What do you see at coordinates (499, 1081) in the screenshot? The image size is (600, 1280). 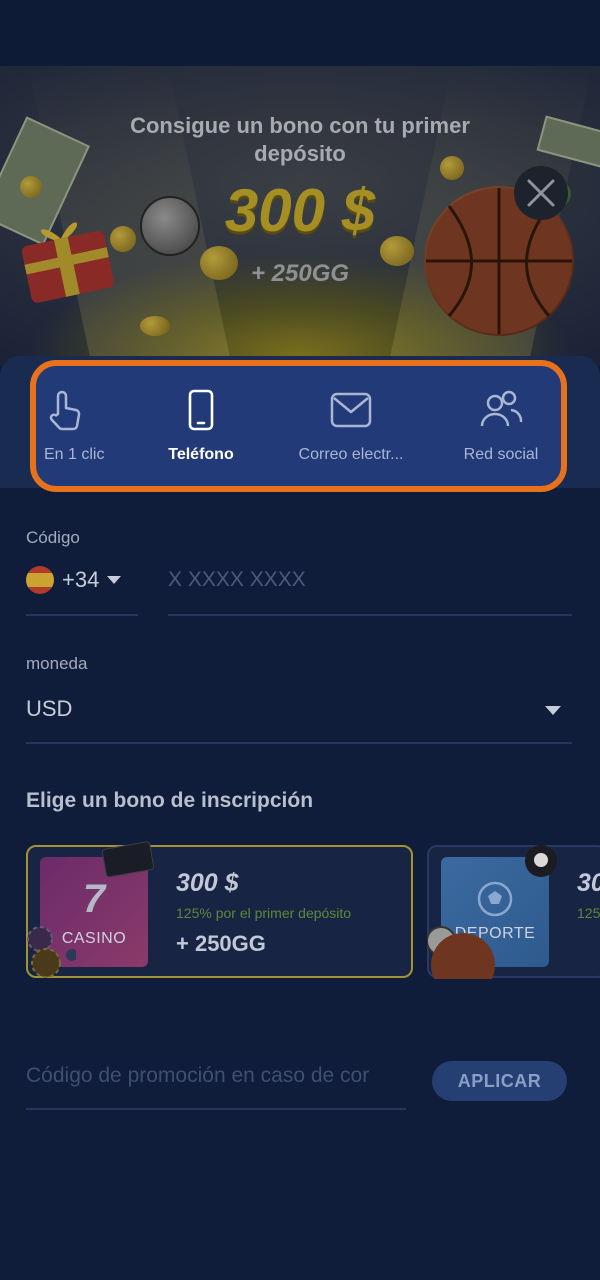 I see `apply-button: APLICAR` at bounding box center [499, 1081].